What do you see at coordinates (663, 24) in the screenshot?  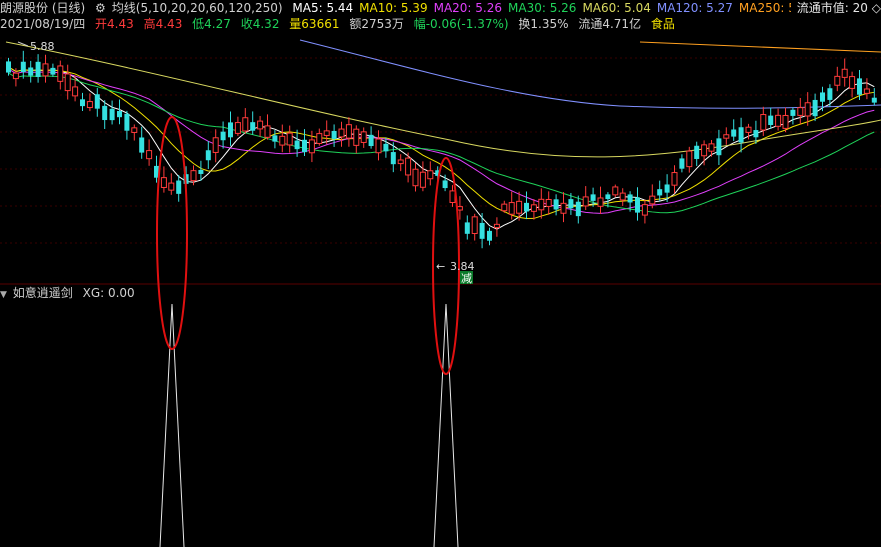 I see `sector: 食品` at bounding box center [663, 24].